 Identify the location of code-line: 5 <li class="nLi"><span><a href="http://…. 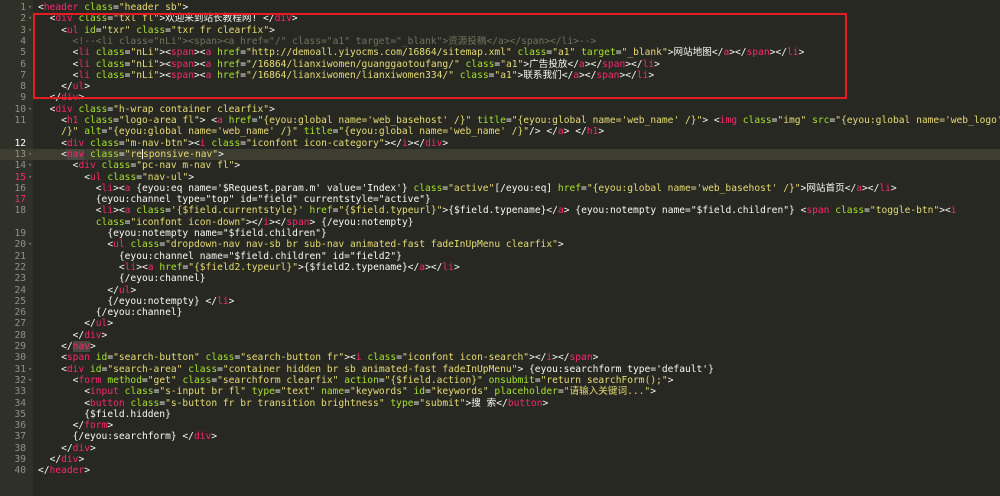
(500, 52).